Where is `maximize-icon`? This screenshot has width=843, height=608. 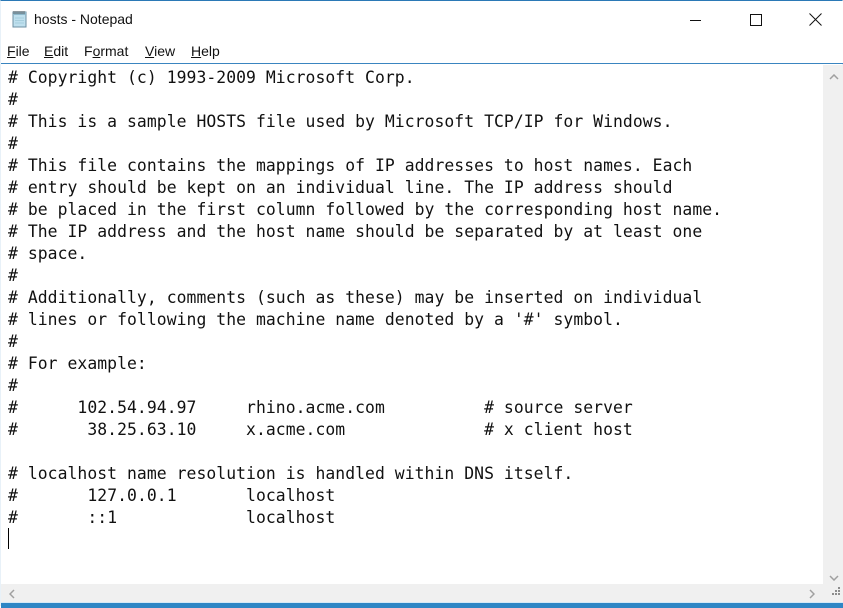
maximize-icon is located at coordinates (756, 20).